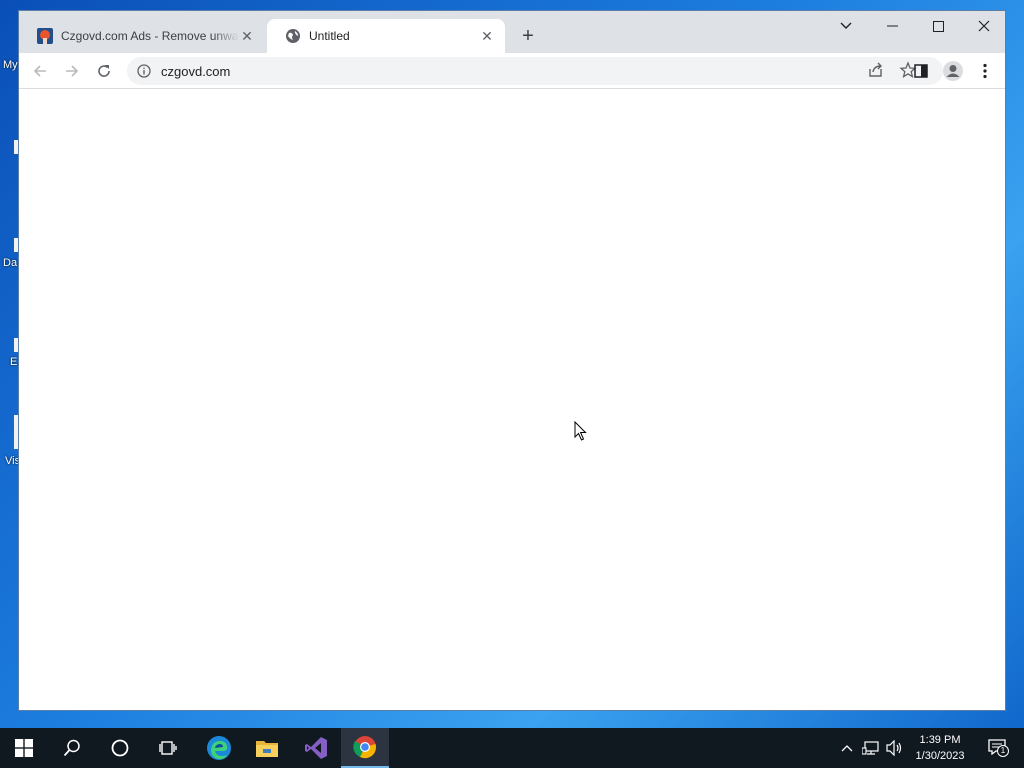 The width and height of the screenshot is (1024, 768). What do you see at coordinates (528, 36) in the screenshot?
I see `new-tab-button: +` at bounding box center [528, 36].